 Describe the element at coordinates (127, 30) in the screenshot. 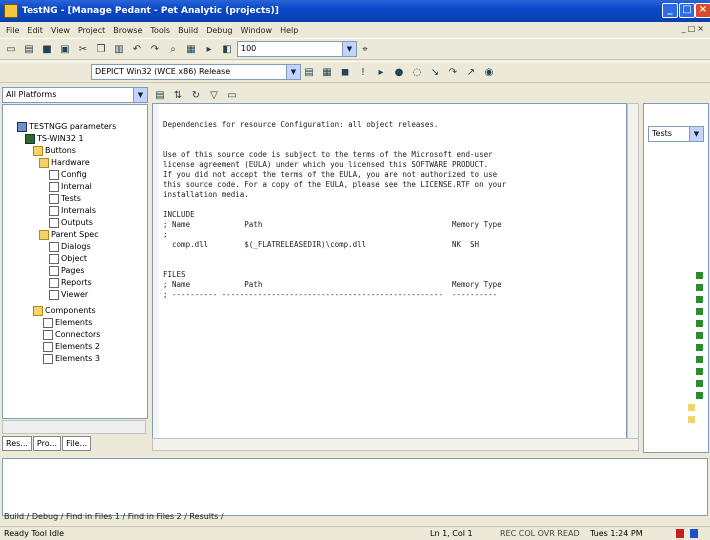

I see `menu-browse: Browse` at that location.